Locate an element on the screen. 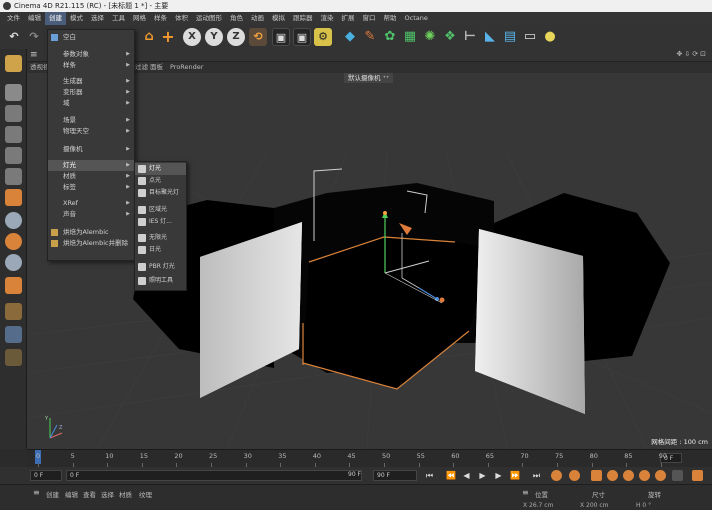 This screenshot has width=712, height=510. snapping-icon is located at coordinates (13, 220).